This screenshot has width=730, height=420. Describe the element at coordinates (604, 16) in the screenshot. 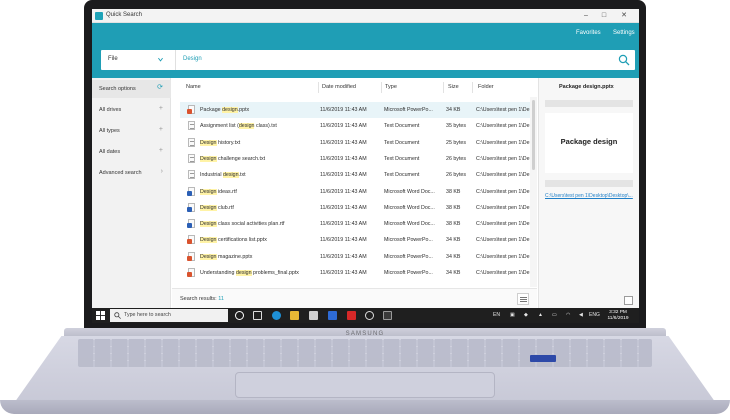

I see `maximize-button: □` at that location.